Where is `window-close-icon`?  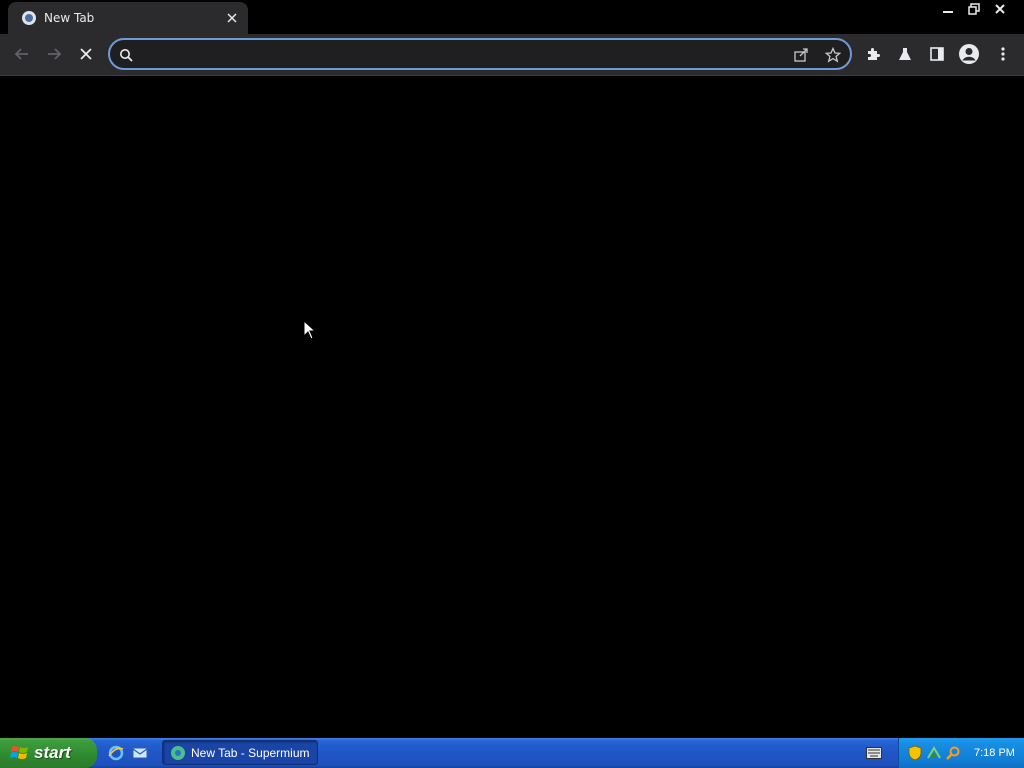
window-close-icon is located at coordinates (1000, 9).